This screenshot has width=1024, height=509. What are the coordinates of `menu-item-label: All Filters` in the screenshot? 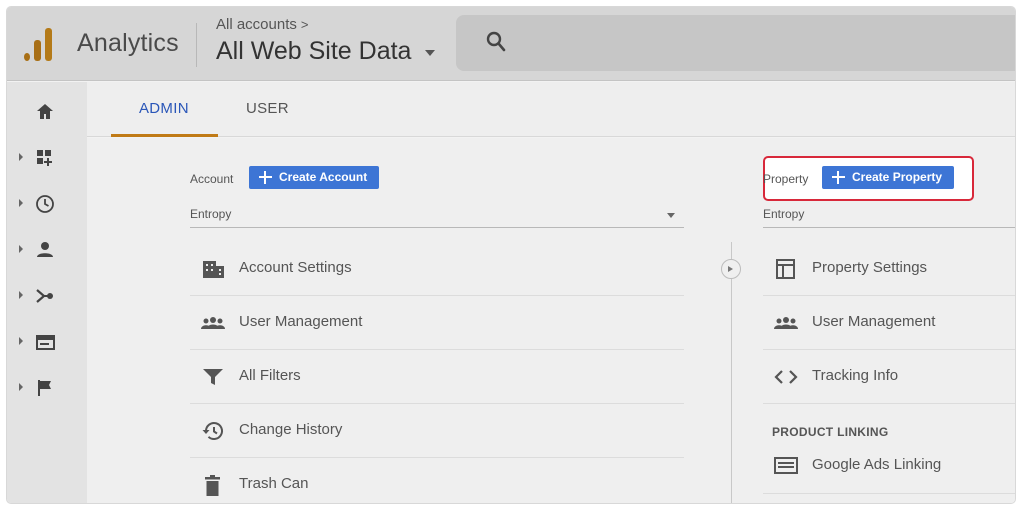 It's located at (270, 375).